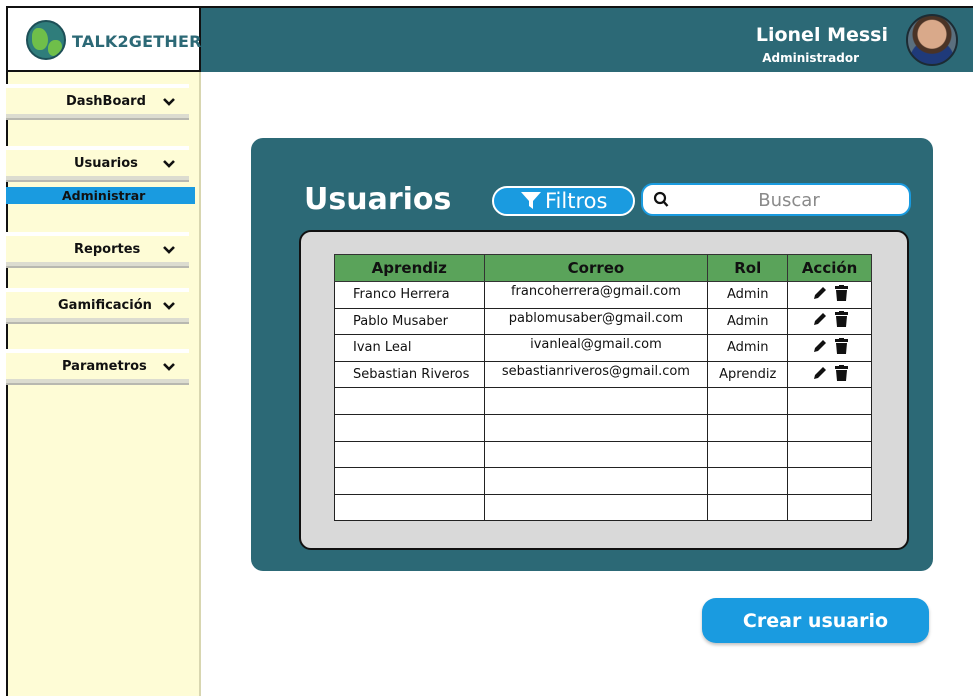  What do you see at coordinates (104, 195) in the screenshot?
I see `sidebar-subitem-label: Administrar` at bounding box center [104, 195].